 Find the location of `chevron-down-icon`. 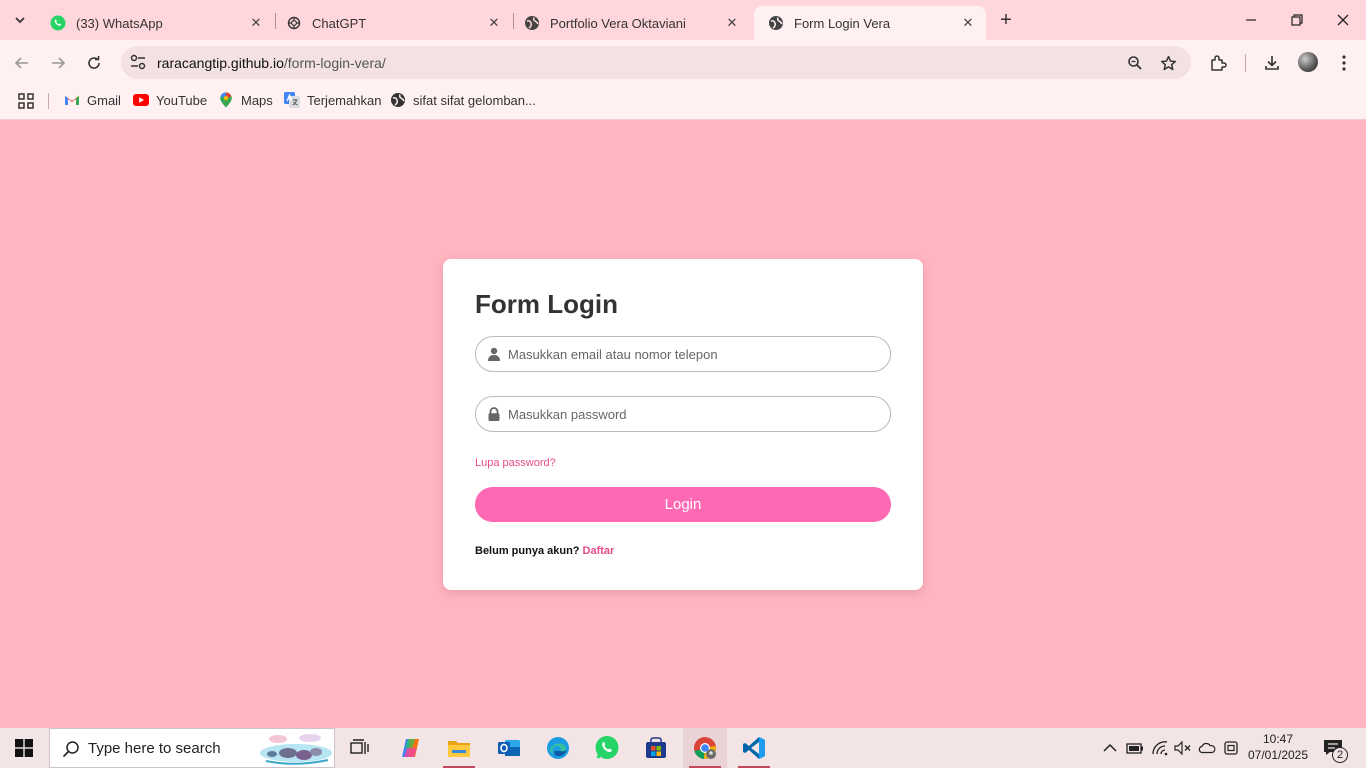

chevron-down-icon is located at coordinates (20, 20).